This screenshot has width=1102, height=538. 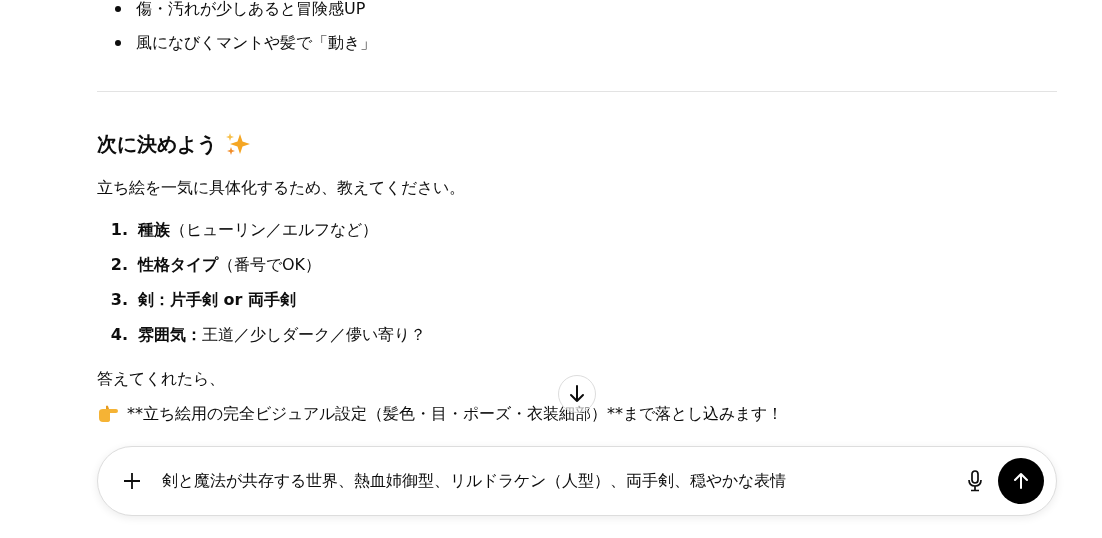 What do you see at coordinates (132, 481) in the screenshot?
I see `plus-icon` at bounding box center [132, 481].